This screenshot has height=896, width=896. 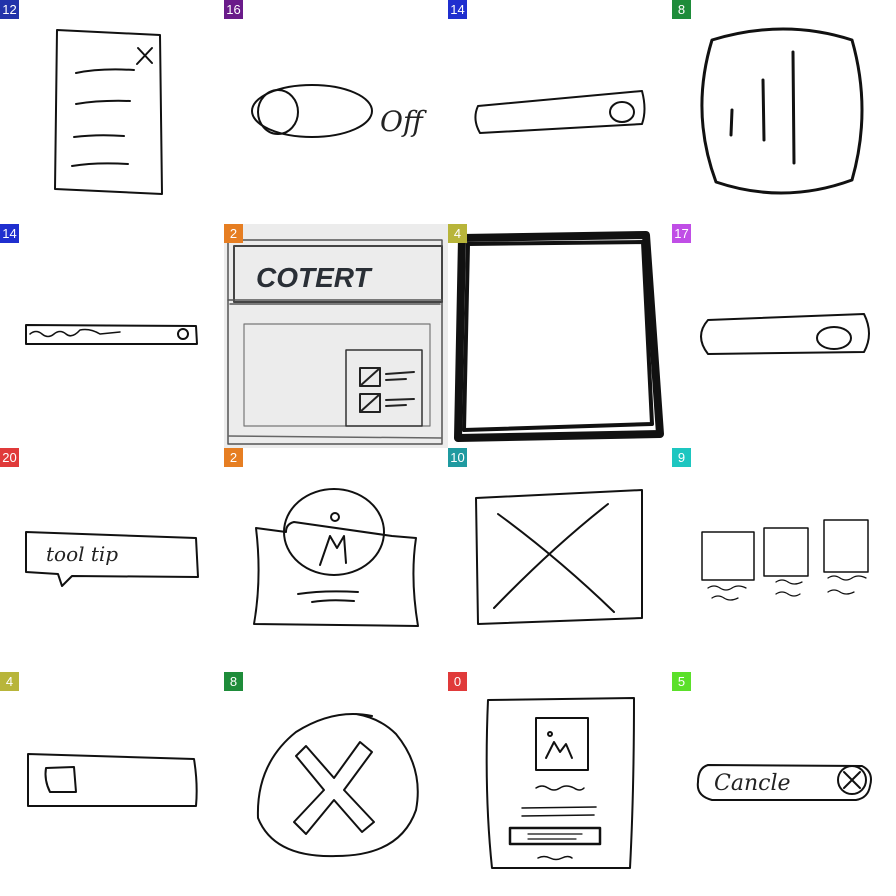 I want to click on tile-profile-card: 2, so click(x=336, y=560).